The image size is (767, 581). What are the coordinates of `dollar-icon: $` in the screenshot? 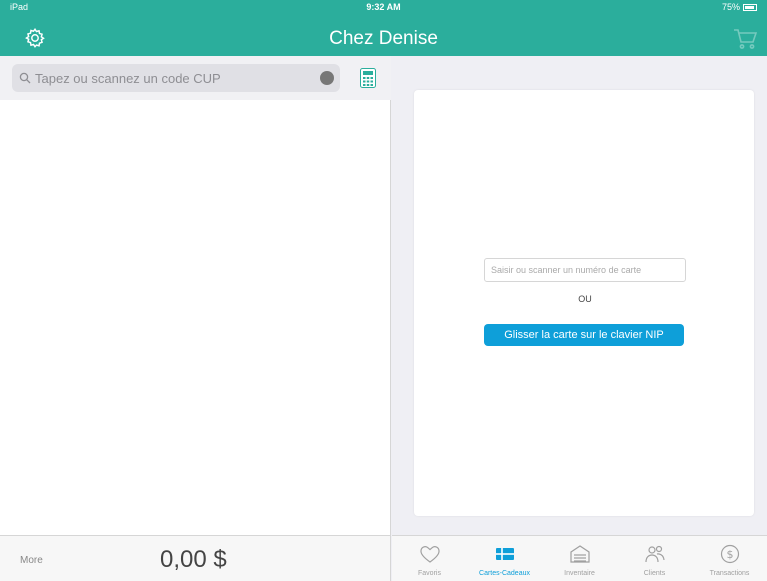 It's located at (729, 554).